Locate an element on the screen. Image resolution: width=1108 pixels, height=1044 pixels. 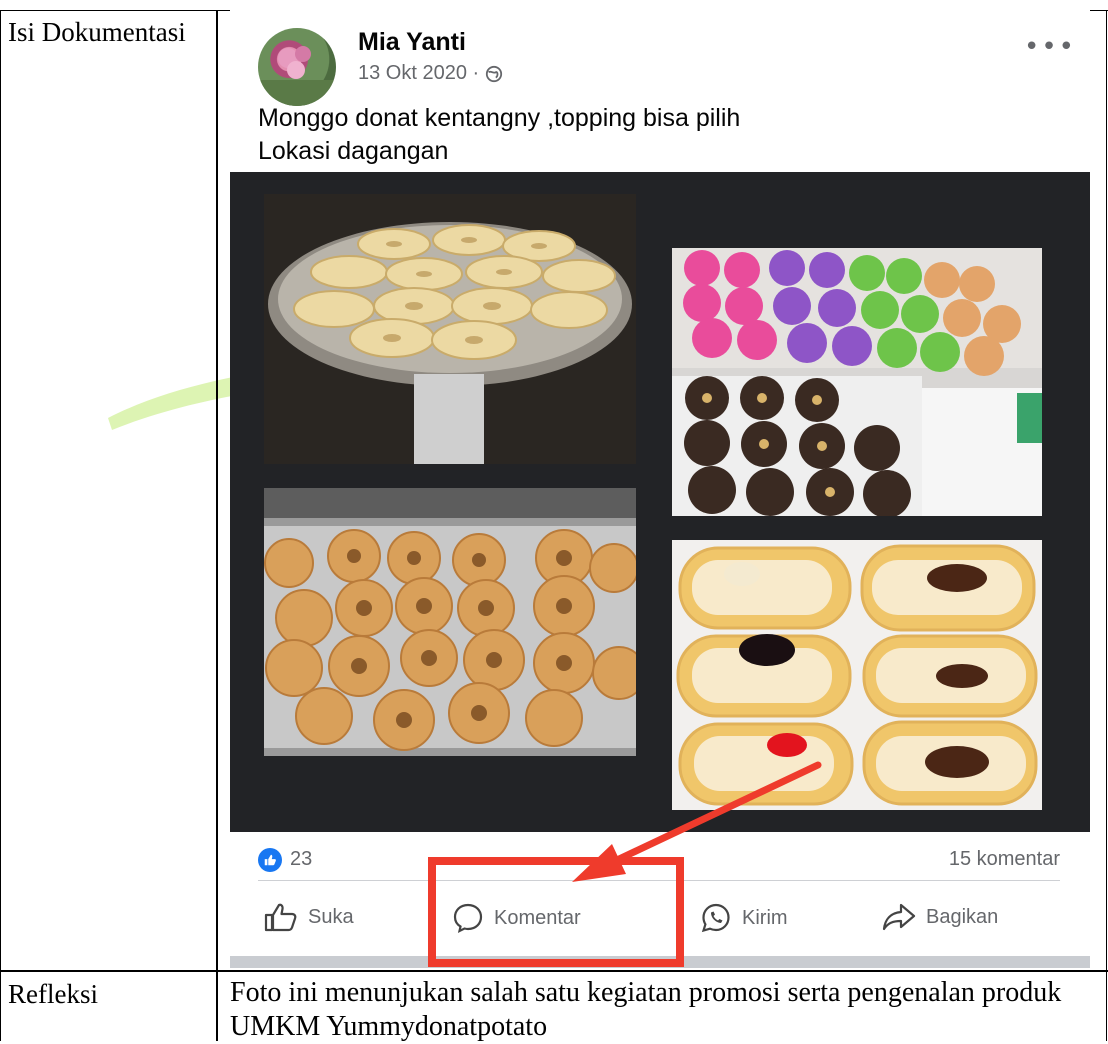
like-label: Suka is located at coordinates (331, 916).